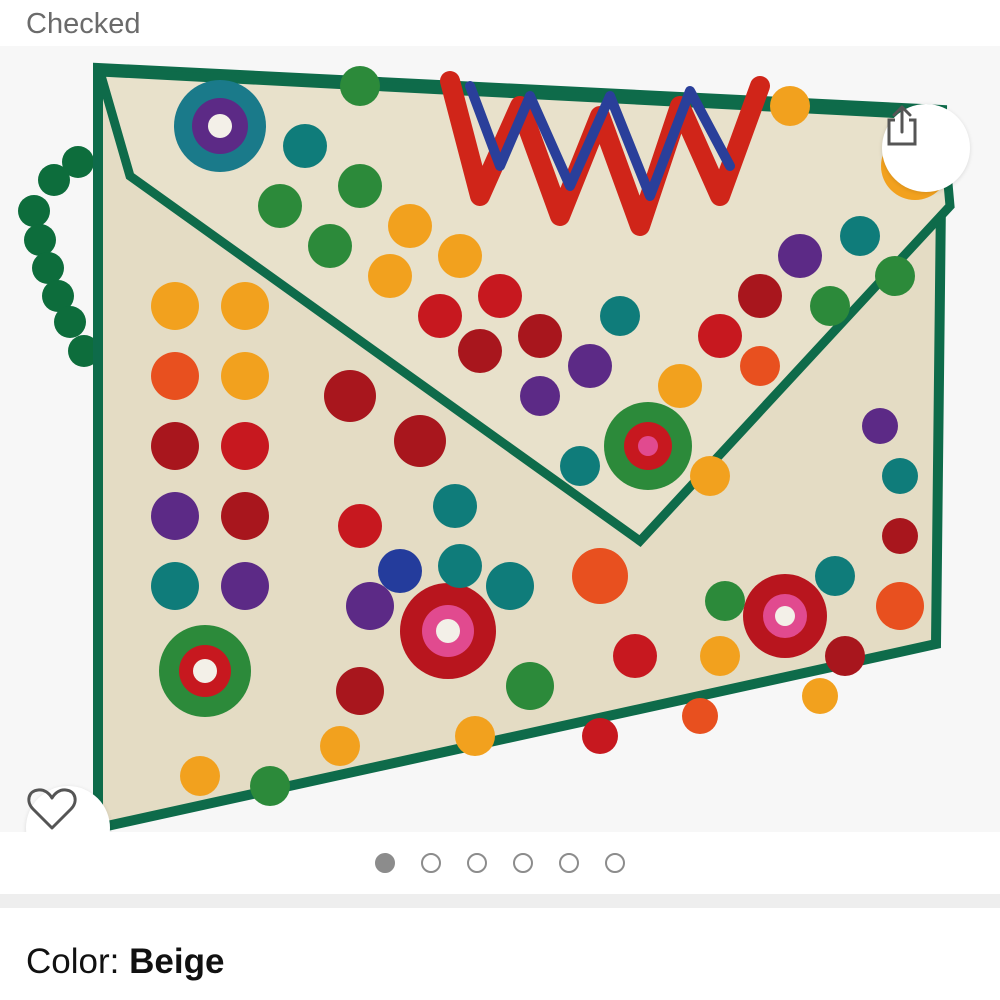 Image resolution: width=1000 pixels, height=1000 pixels. I want to click on color-selection: Color: Beige, so click(125, 962).